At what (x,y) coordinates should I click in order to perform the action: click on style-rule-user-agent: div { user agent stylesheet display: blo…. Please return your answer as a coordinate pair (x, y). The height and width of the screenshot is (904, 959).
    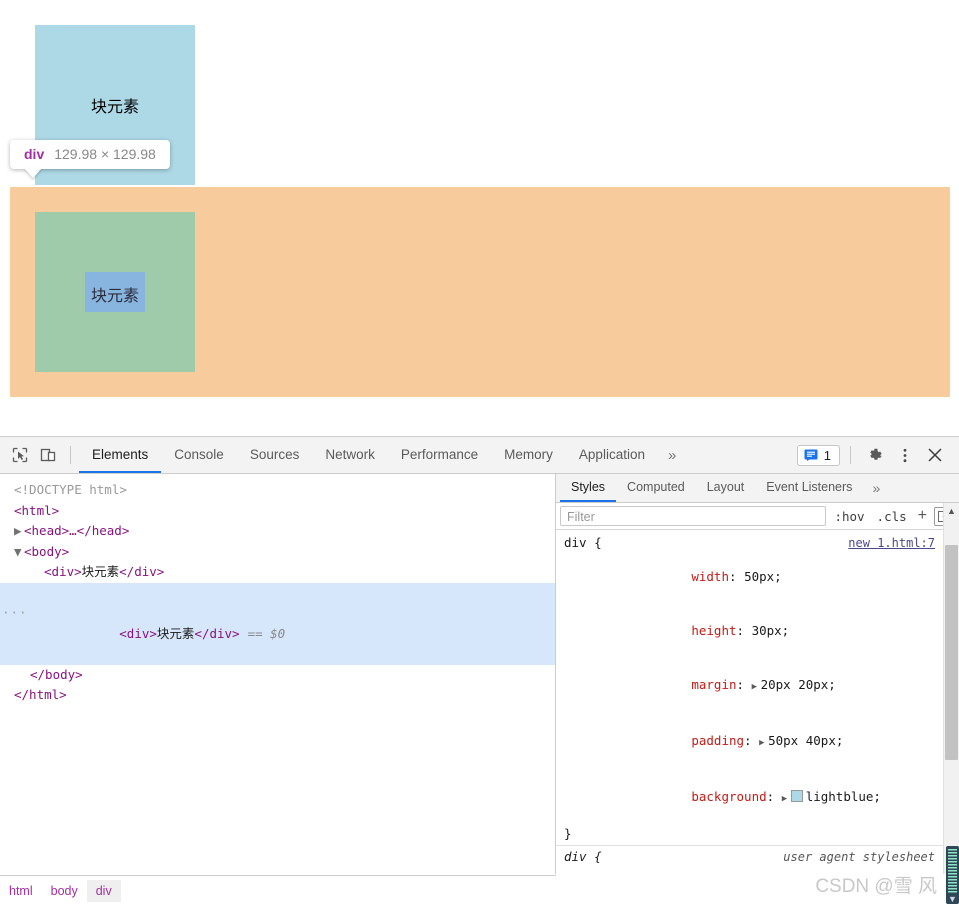
    Looking at the image, I should click on (757, 860).